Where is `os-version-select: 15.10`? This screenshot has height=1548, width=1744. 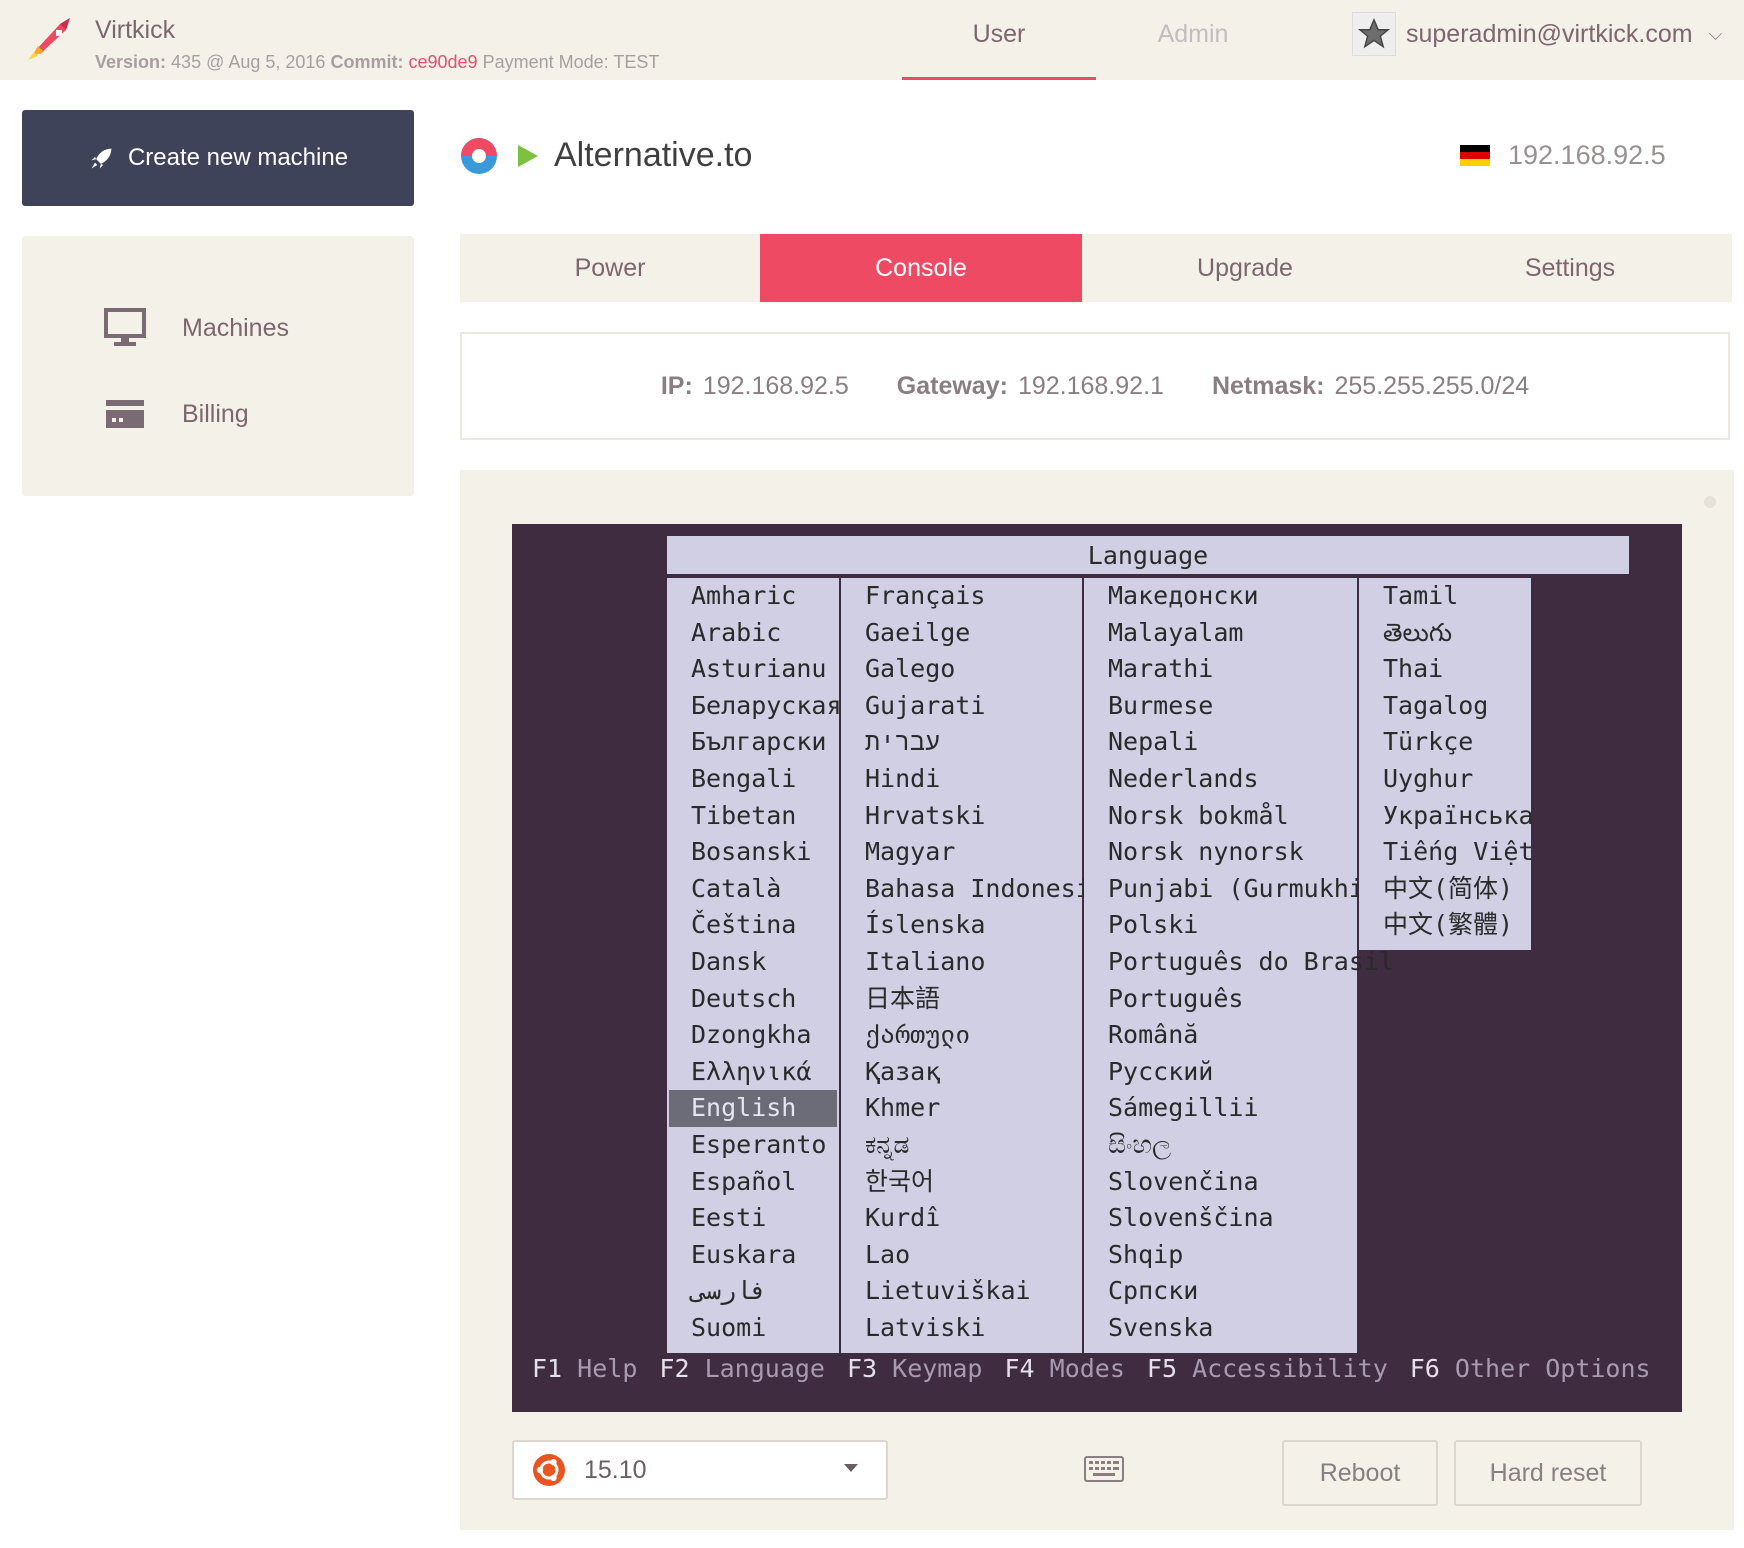 os-version-select: 15.10 is located at coordinates (700, 1470).